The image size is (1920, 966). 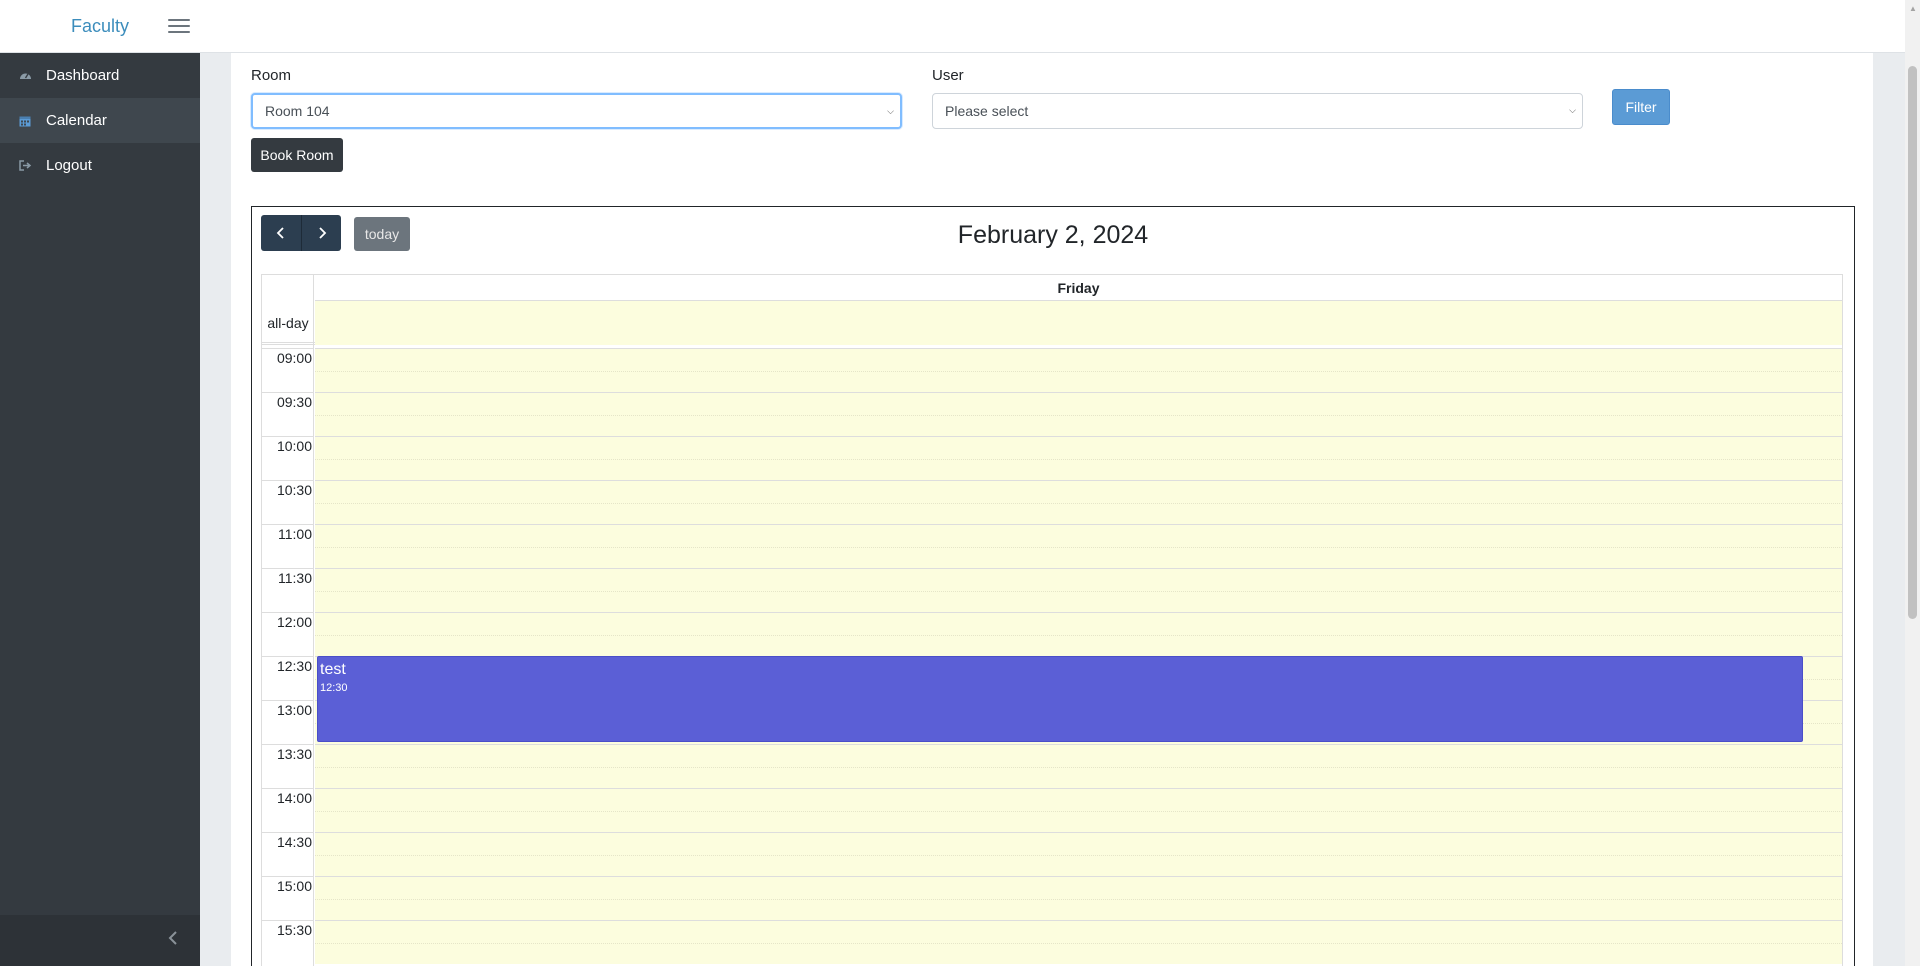 What do you see at coordinates (333, 669) in the screenshot?
I see `event-title: test` at bounding box center [333, 669].